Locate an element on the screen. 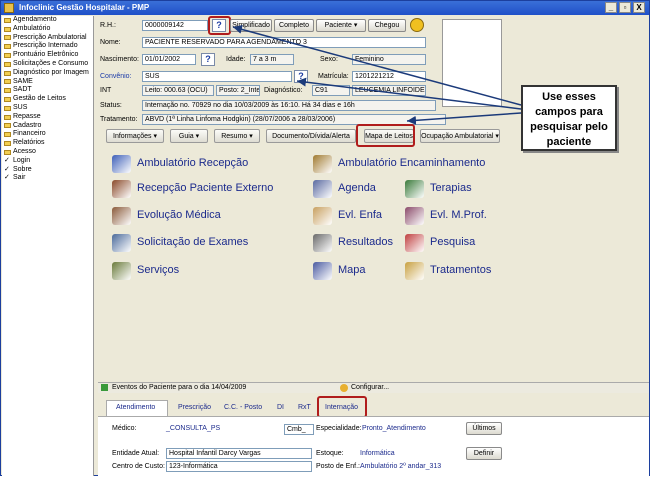  expand-icon is located at coordinates (104, 387).